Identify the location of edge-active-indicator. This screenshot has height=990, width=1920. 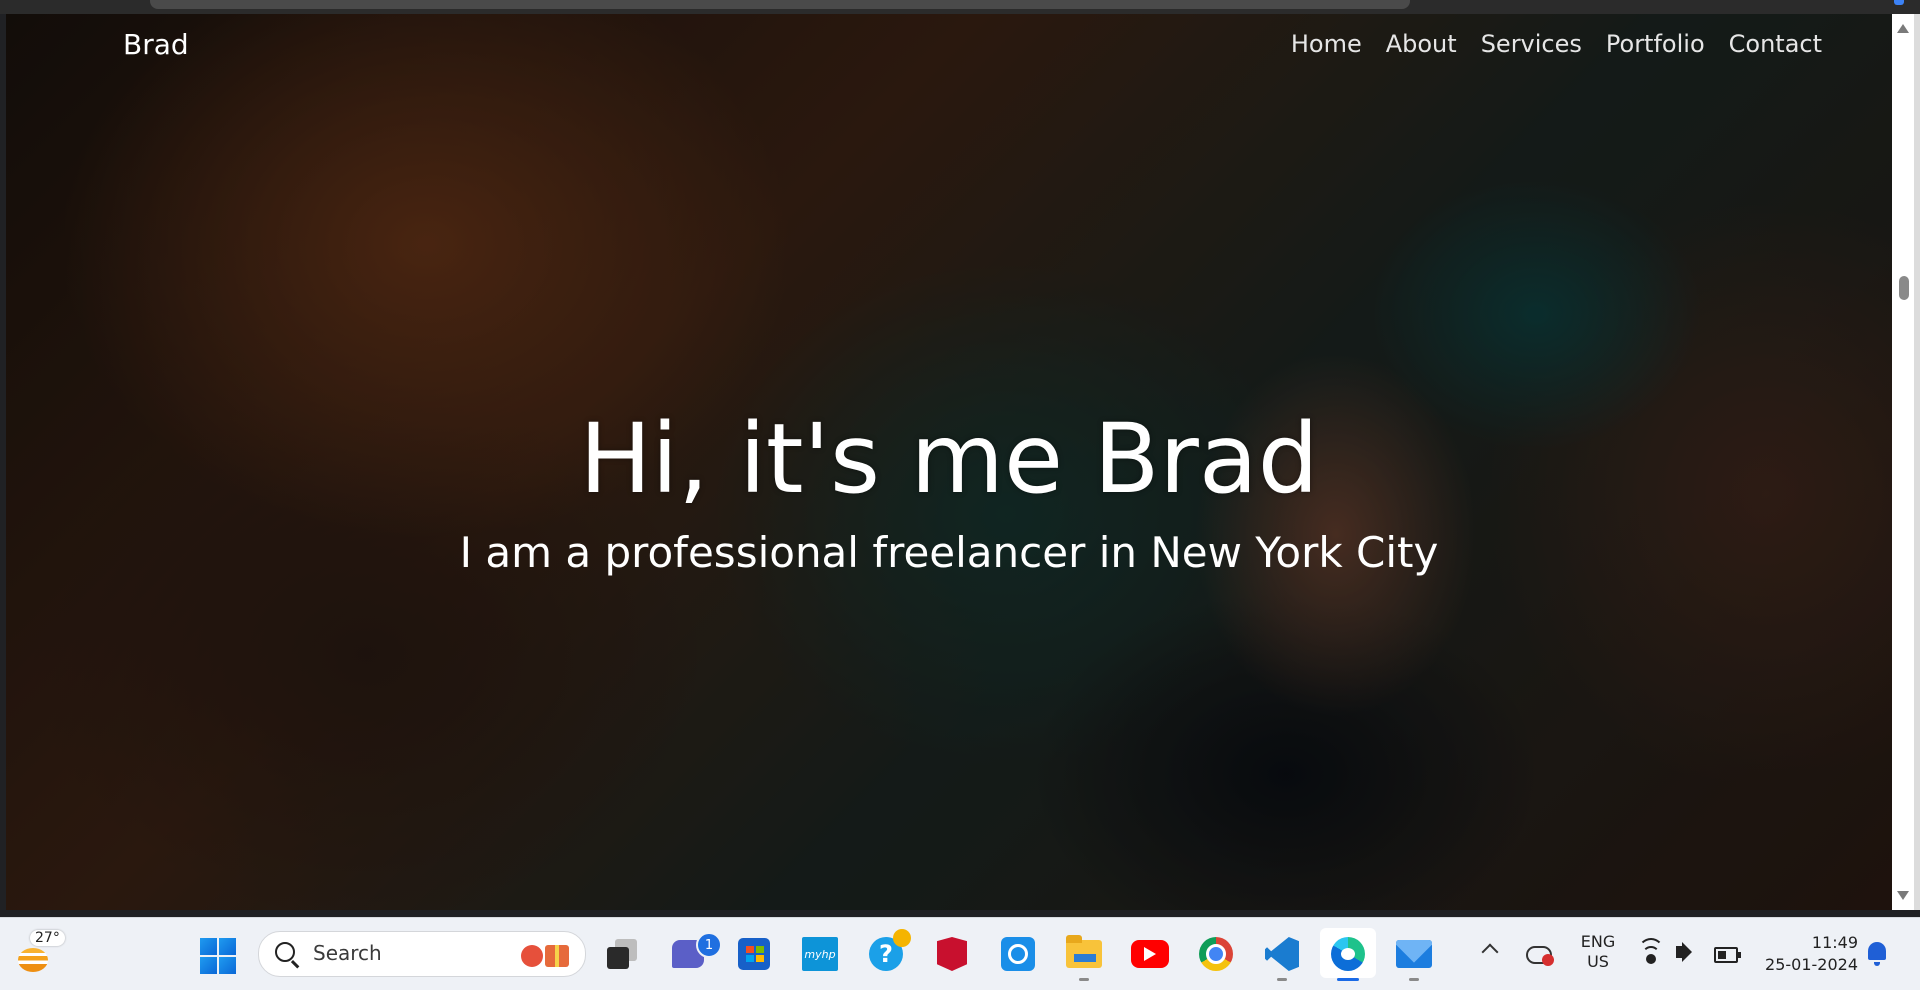
(1348, 979).